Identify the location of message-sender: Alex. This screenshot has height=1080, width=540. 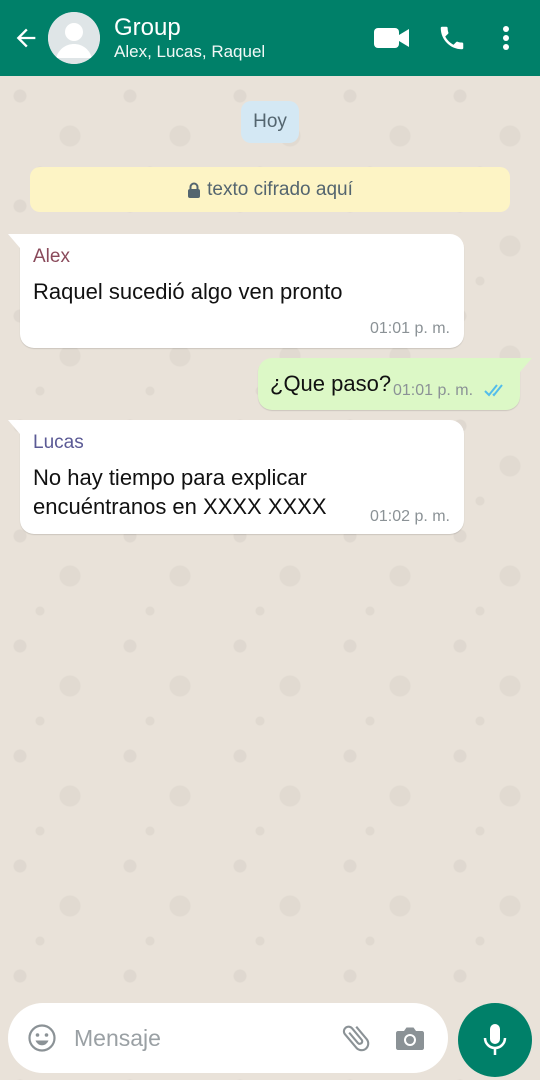
(51, 256).